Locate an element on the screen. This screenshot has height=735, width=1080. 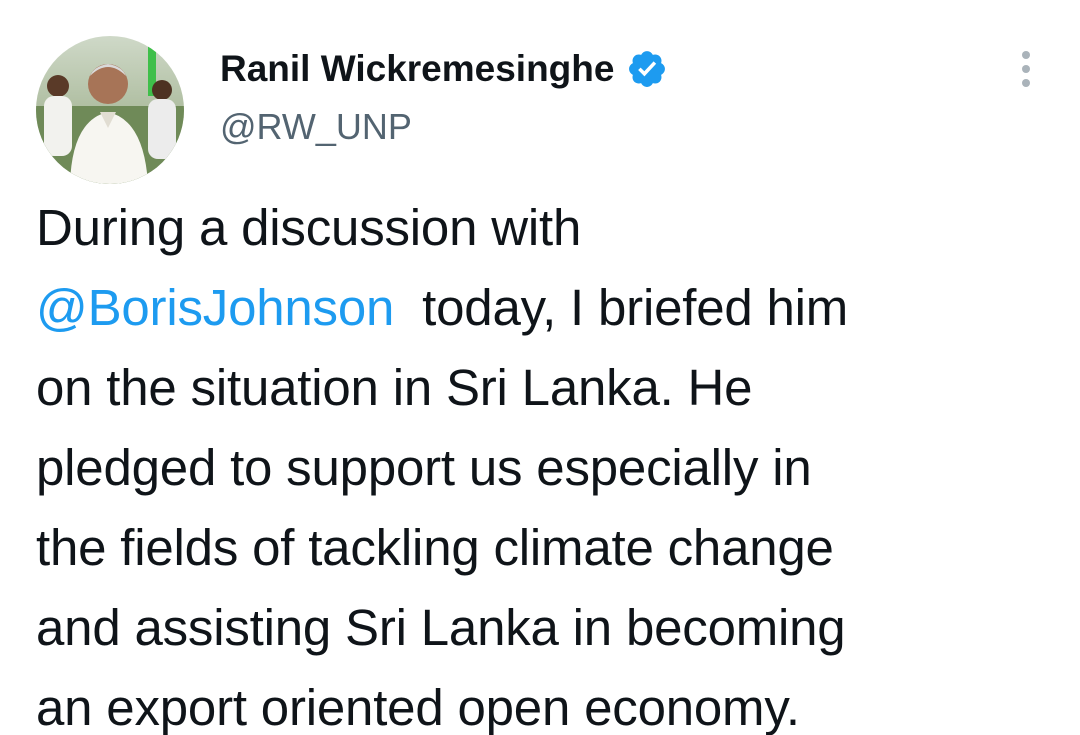
tweet-line: @BorisJohnson today, I briefed him is located at coordinates (541, 308).